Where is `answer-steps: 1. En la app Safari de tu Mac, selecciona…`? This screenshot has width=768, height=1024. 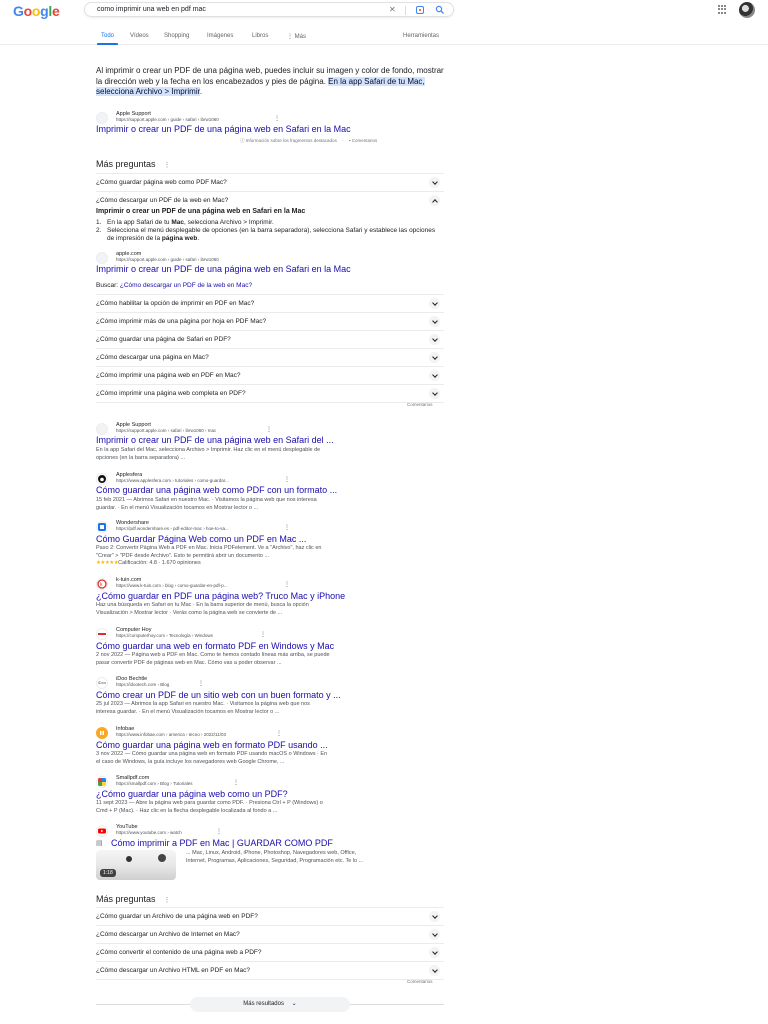
answer-steps: 1. En la app Safari de tu Mac, selecciona… is located at coordinates (270, 231).